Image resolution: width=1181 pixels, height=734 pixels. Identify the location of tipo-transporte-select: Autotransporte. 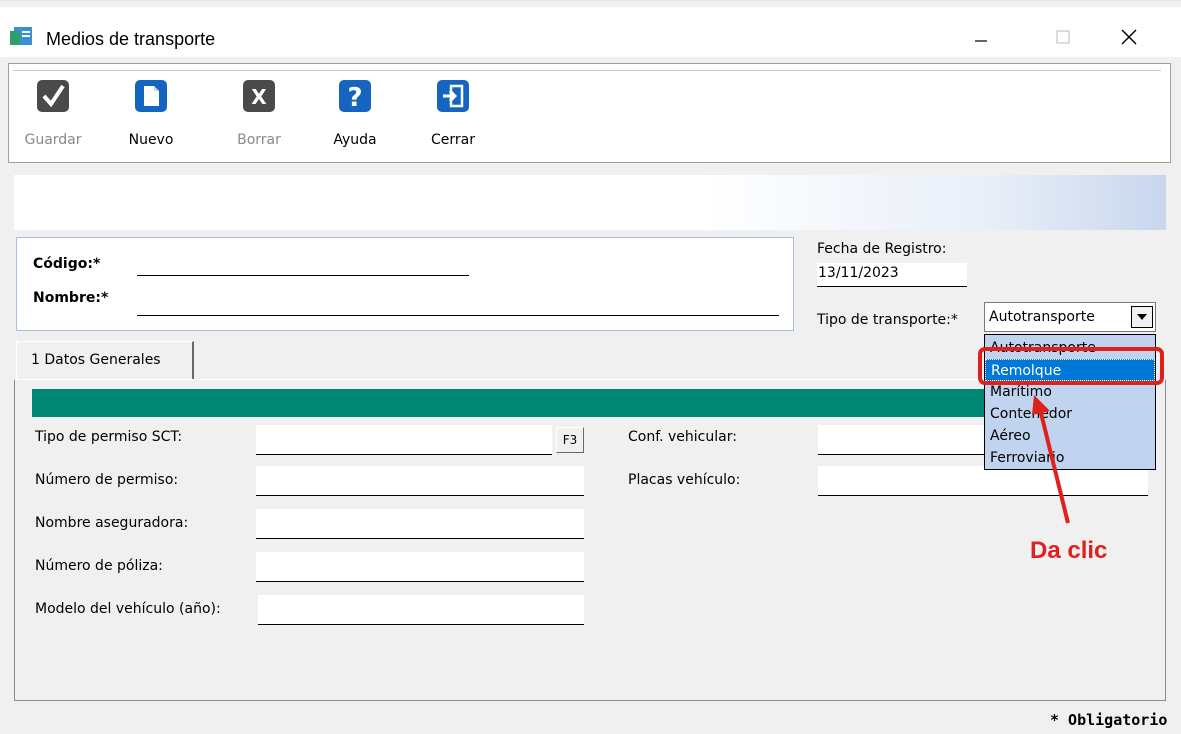
(1070, 317).